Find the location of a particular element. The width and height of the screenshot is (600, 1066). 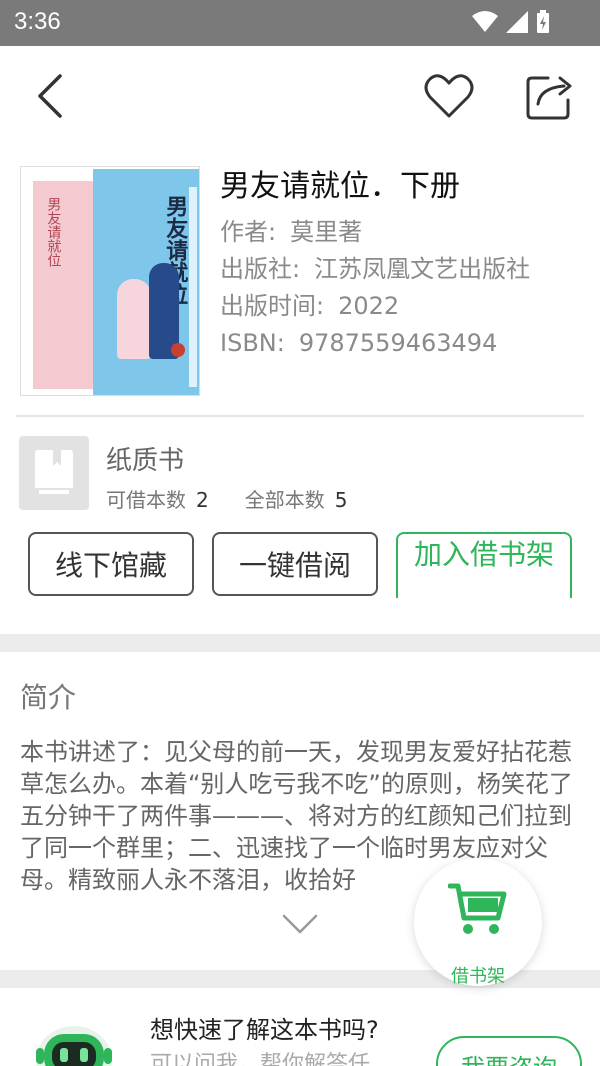

publisher-value: 江苏凤凰文艺出版社 is located at coordinates (422, 269).